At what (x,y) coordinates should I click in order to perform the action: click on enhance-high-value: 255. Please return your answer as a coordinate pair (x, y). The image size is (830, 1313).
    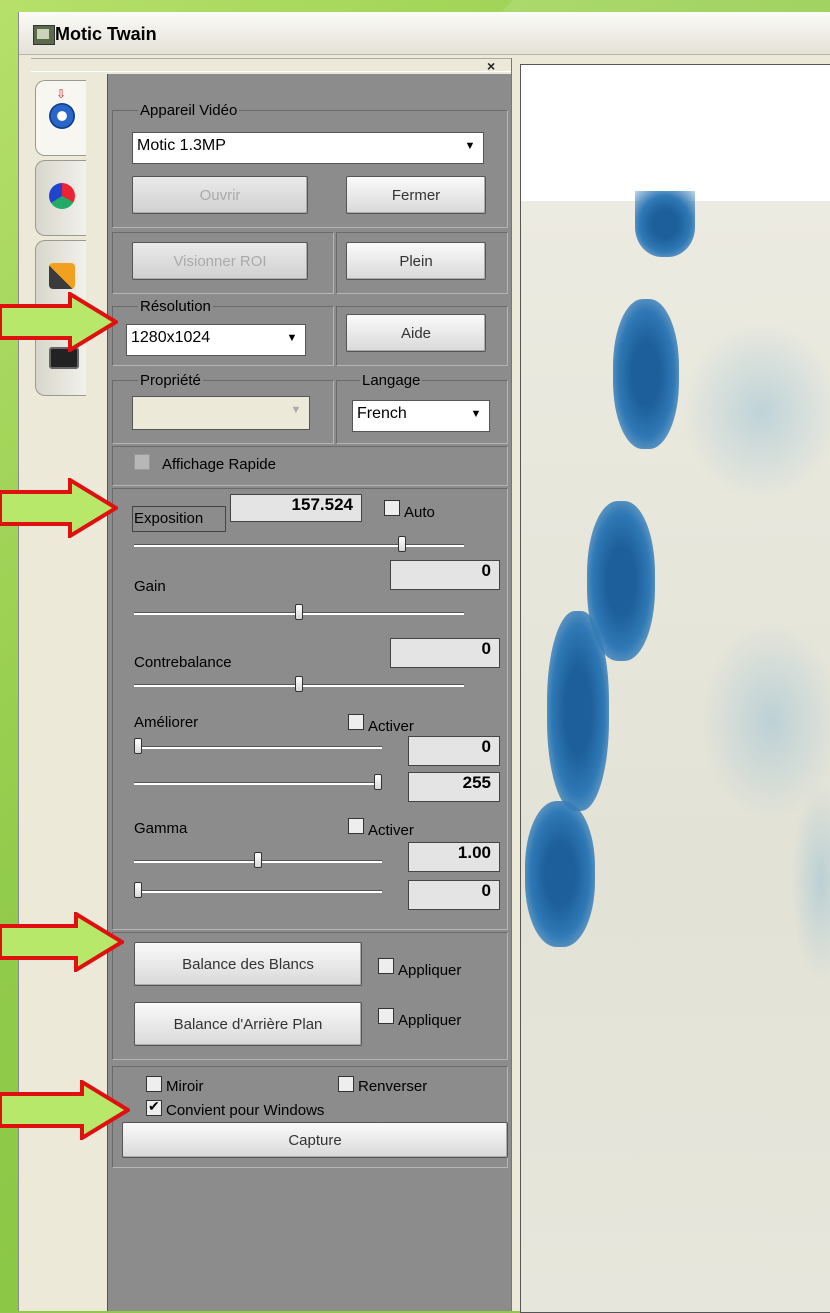
    Looking at the image, I should click on (454, 787).